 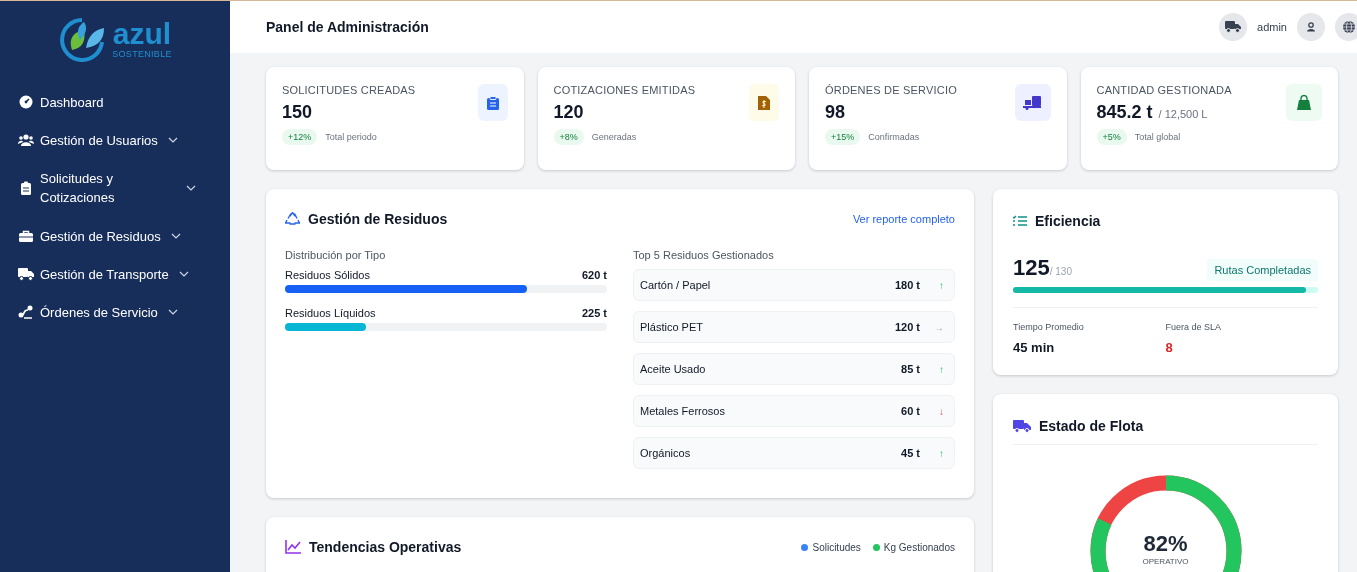 I want to click on waste-name: Aceite Usado, so click(x=673, y=369).